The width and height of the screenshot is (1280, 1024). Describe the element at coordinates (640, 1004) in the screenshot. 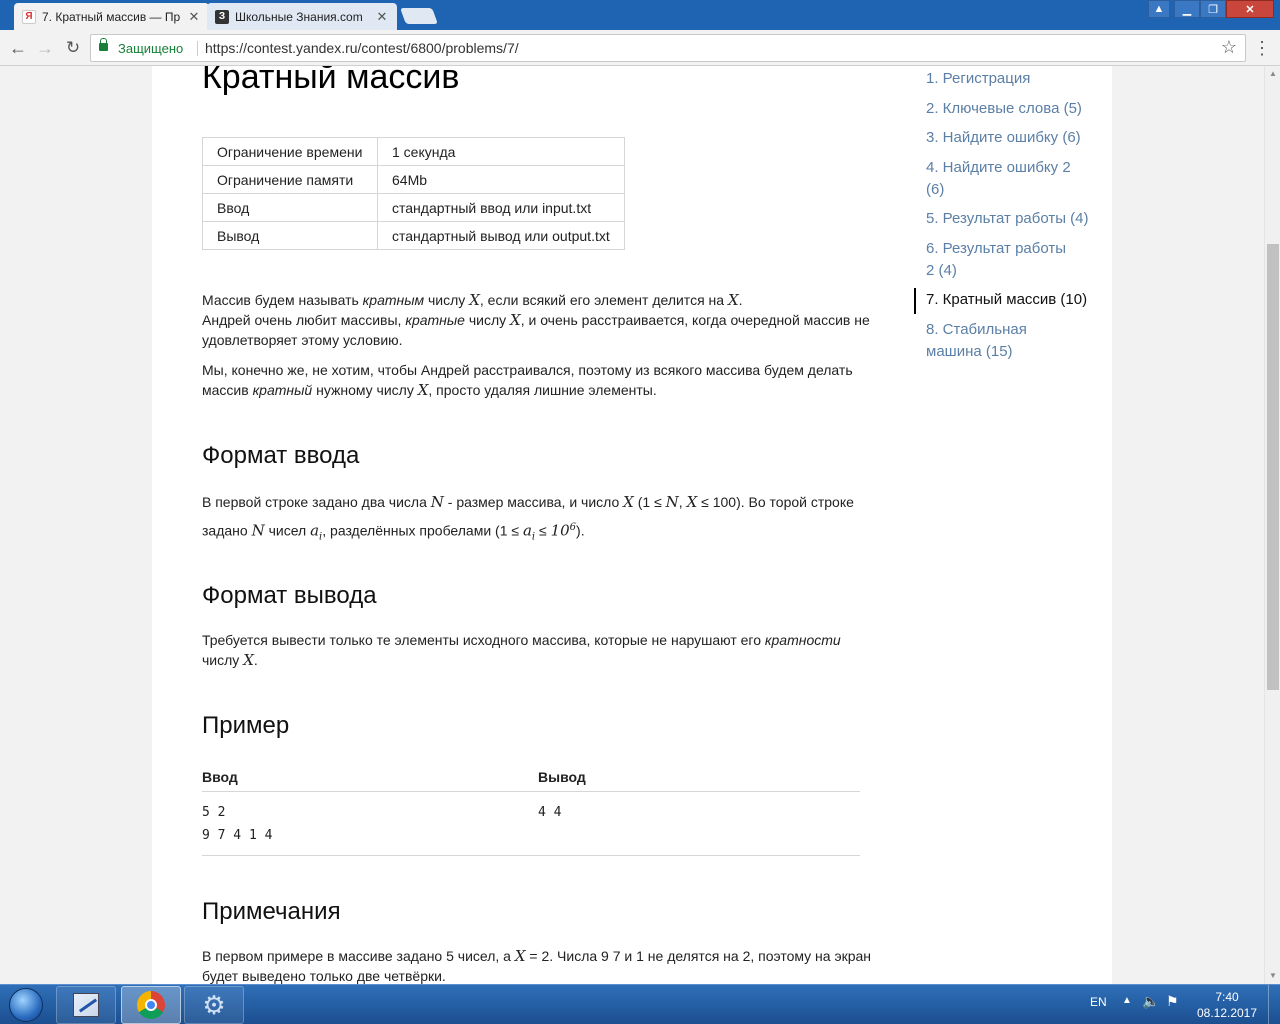

I see `taskbar: ⚙ EN ▲ 🔈 ⚑ 7:40 08.12.2017` at that location.